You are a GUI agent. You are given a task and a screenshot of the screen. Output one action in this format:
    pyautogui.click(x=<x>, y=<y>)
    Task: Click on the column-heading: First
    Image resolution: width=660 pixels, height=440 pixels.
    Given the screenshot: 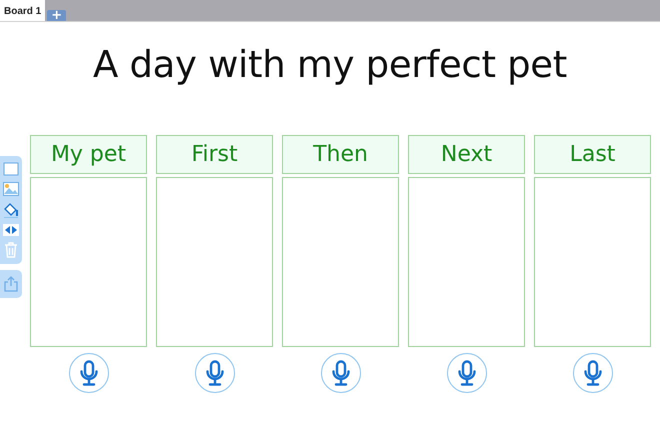 What is the action you would take?
    pyautogui.click(x=214, y=154)
    